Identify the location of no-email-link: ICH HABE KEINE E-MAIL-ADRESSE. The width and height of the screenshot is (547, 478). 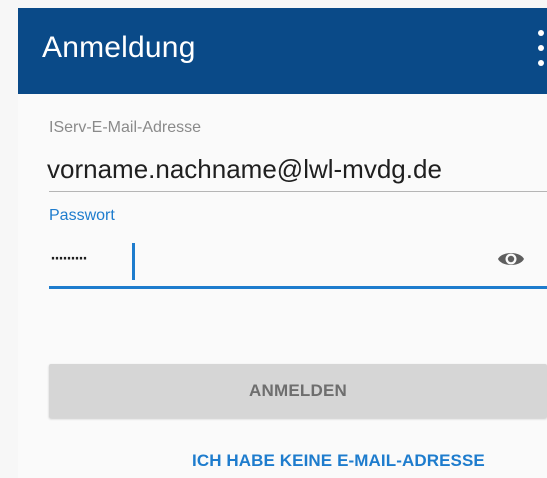
(338, 461).